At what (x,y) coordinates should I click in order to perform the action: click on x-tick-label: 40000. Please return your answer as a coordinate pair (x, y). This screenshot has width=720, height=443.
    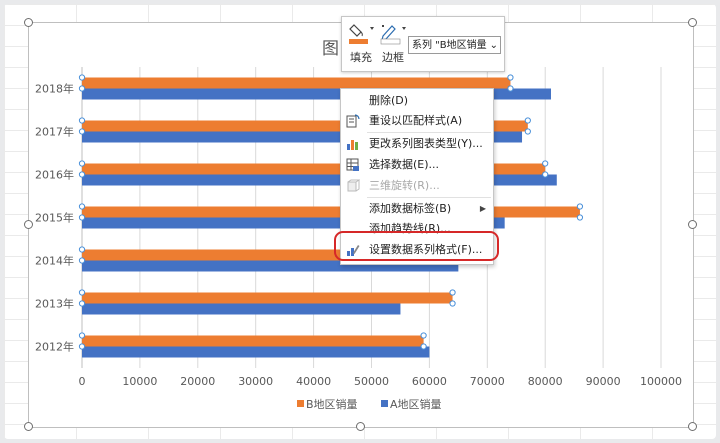
    Looking at the image, I should click on (313, 381).